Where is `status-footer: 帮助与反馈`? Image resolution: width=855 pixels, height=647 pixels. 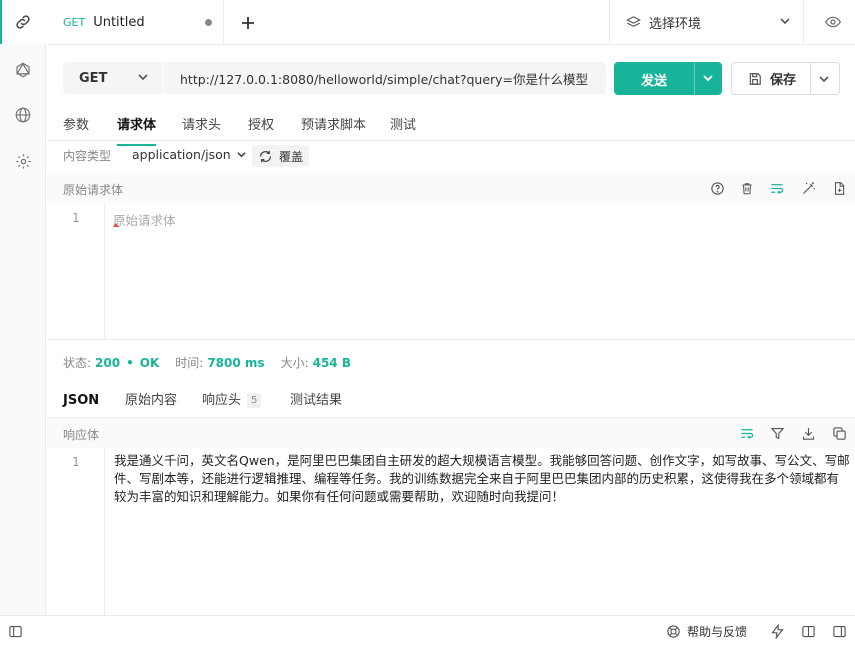
status-footer: 帮助与反馈 is located at coordinates (427, 631).